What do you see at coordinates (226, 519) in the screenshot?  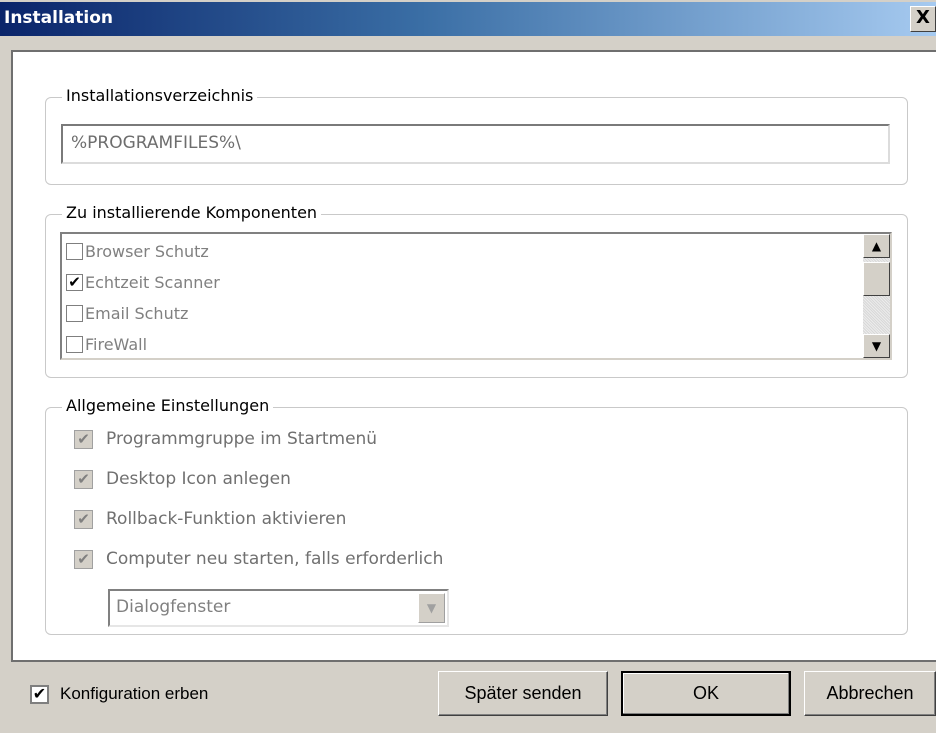 I see `option-label: Rollback-Funktion aktivieren` at bounding box center [226, 519].